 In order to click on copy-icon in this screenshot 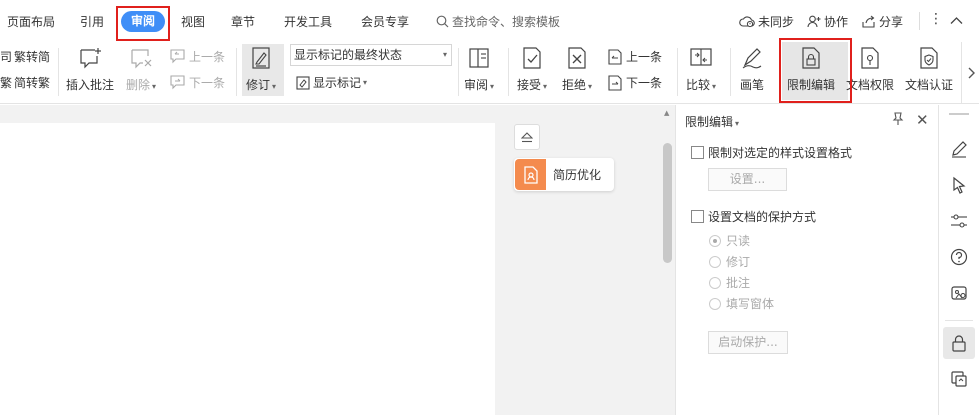, I will do `click(959, 379)`.